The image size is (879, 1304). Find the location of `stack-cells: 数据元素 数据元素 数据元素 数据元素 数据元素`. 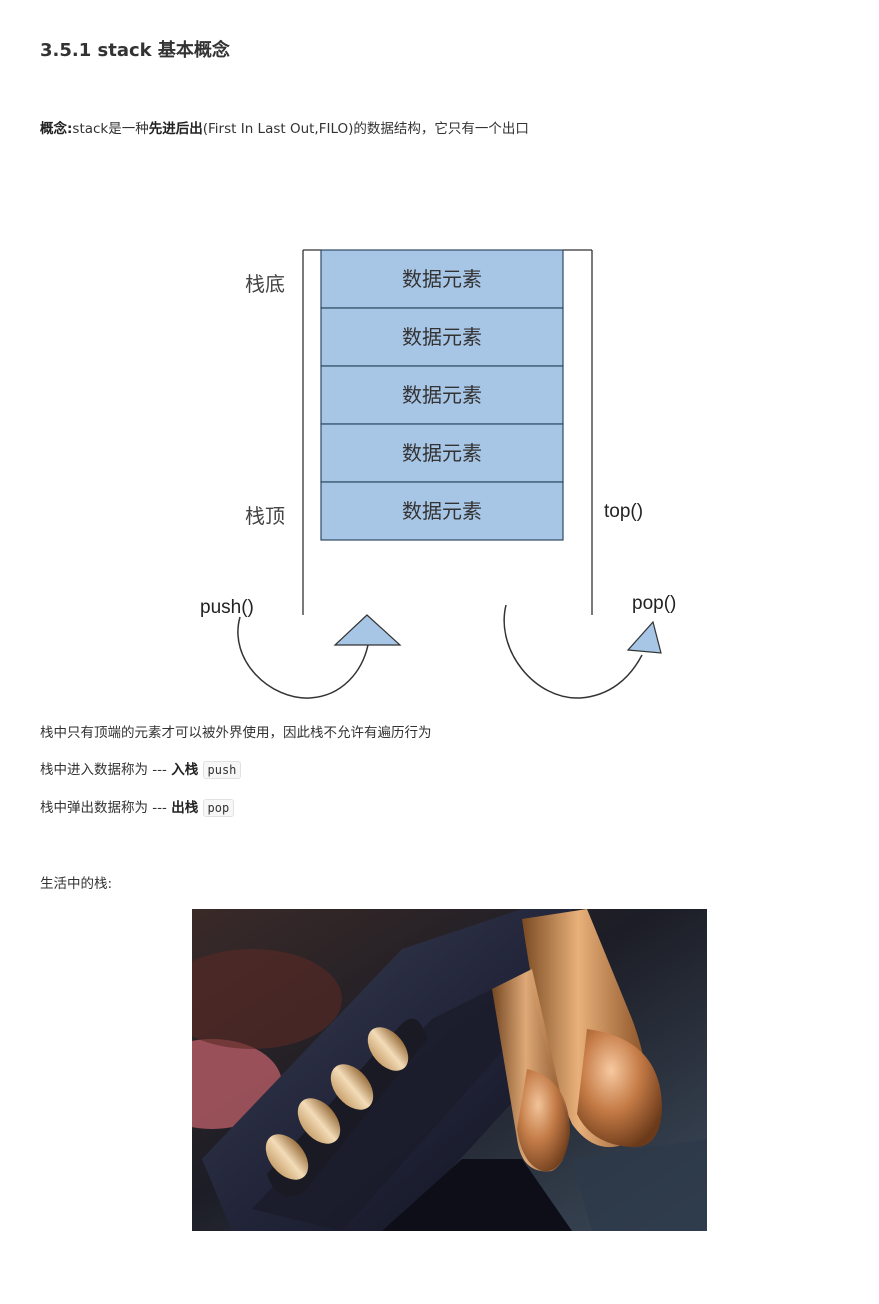

stack-cells: 数据元素 数据元素 数据元素 数据元素 数据元素 is located at coordinates (442, 395).